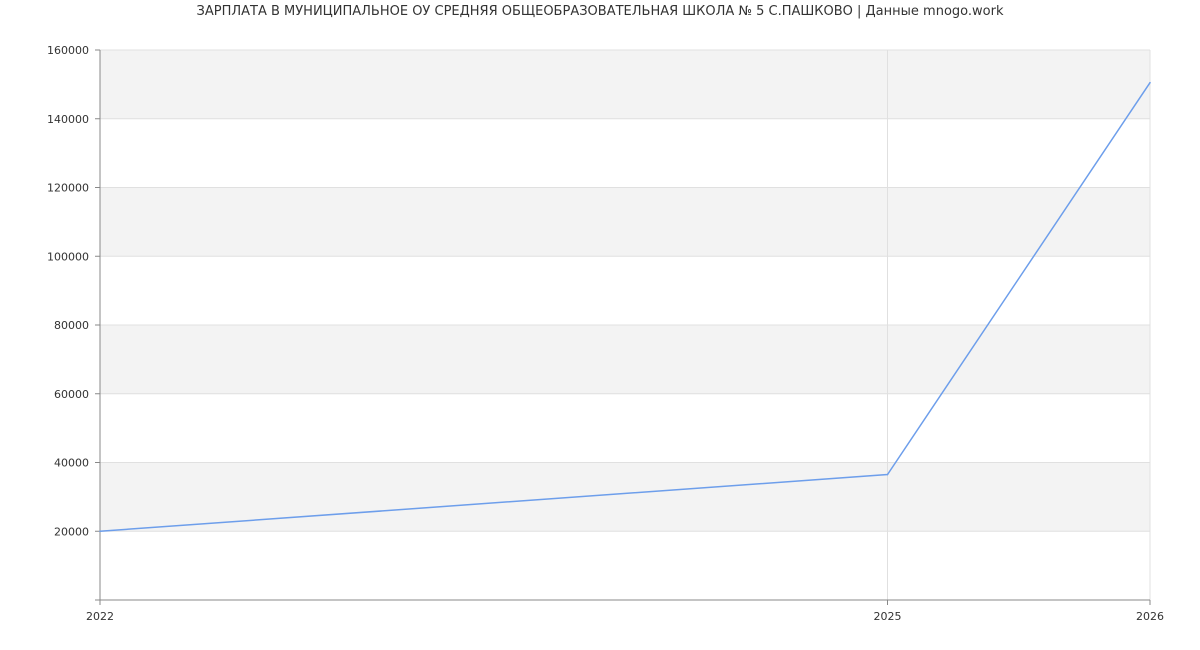  What do you see at coordinates (68, 50) in the screenshot?
I see `y-tick-label: 160000` at bounding box center [68, 50].